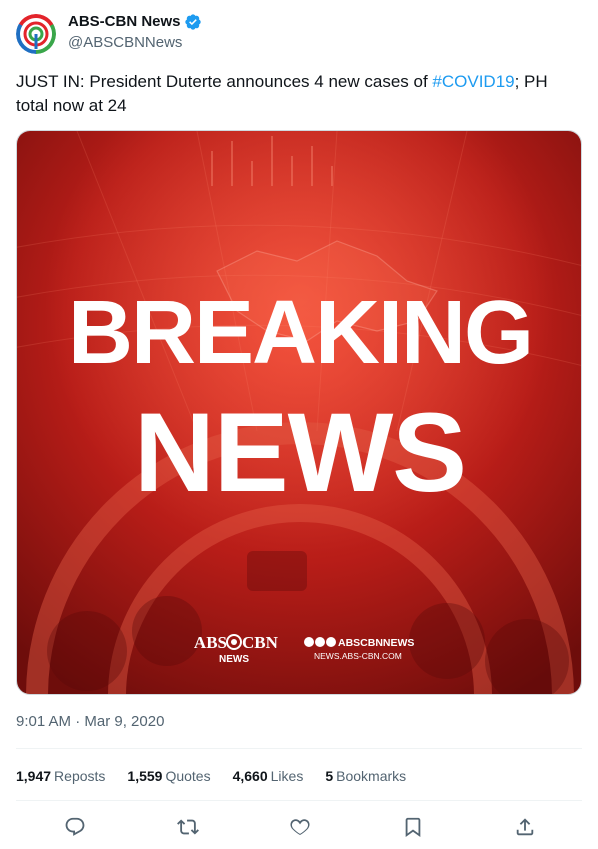 Image resolution: width=598 pixels, height=849 pixels. What do you see at coordinates (250, 776) in the screenshot?
I see `stat-count: 4,660` at bounding box center [250, 776].